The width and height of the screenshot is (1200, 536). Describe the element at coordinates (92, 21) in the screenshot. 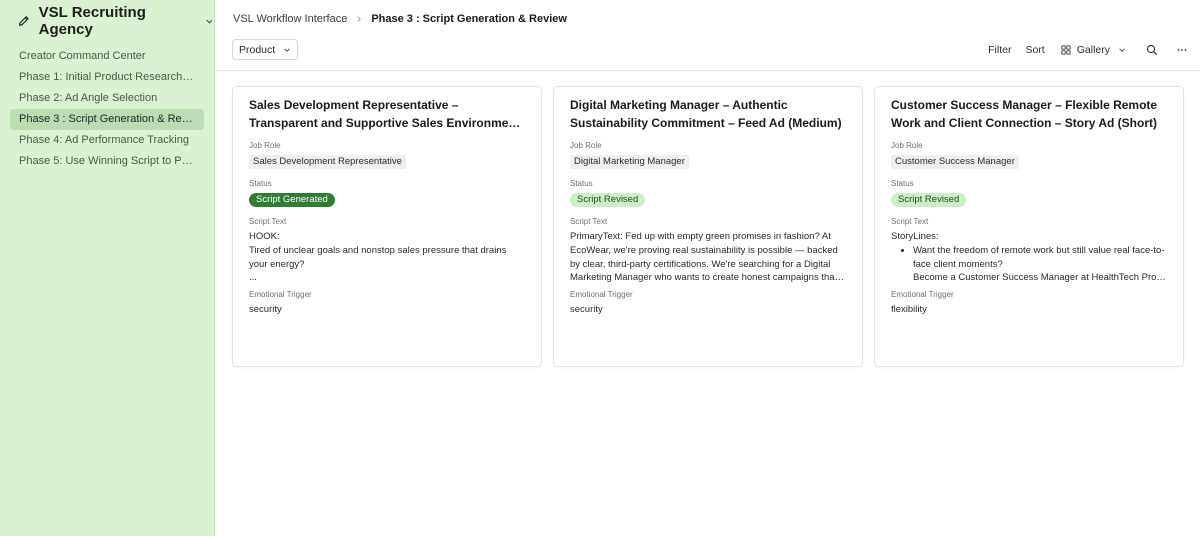

I see `workspace-name: VSL Recruiting Agency` at that location.